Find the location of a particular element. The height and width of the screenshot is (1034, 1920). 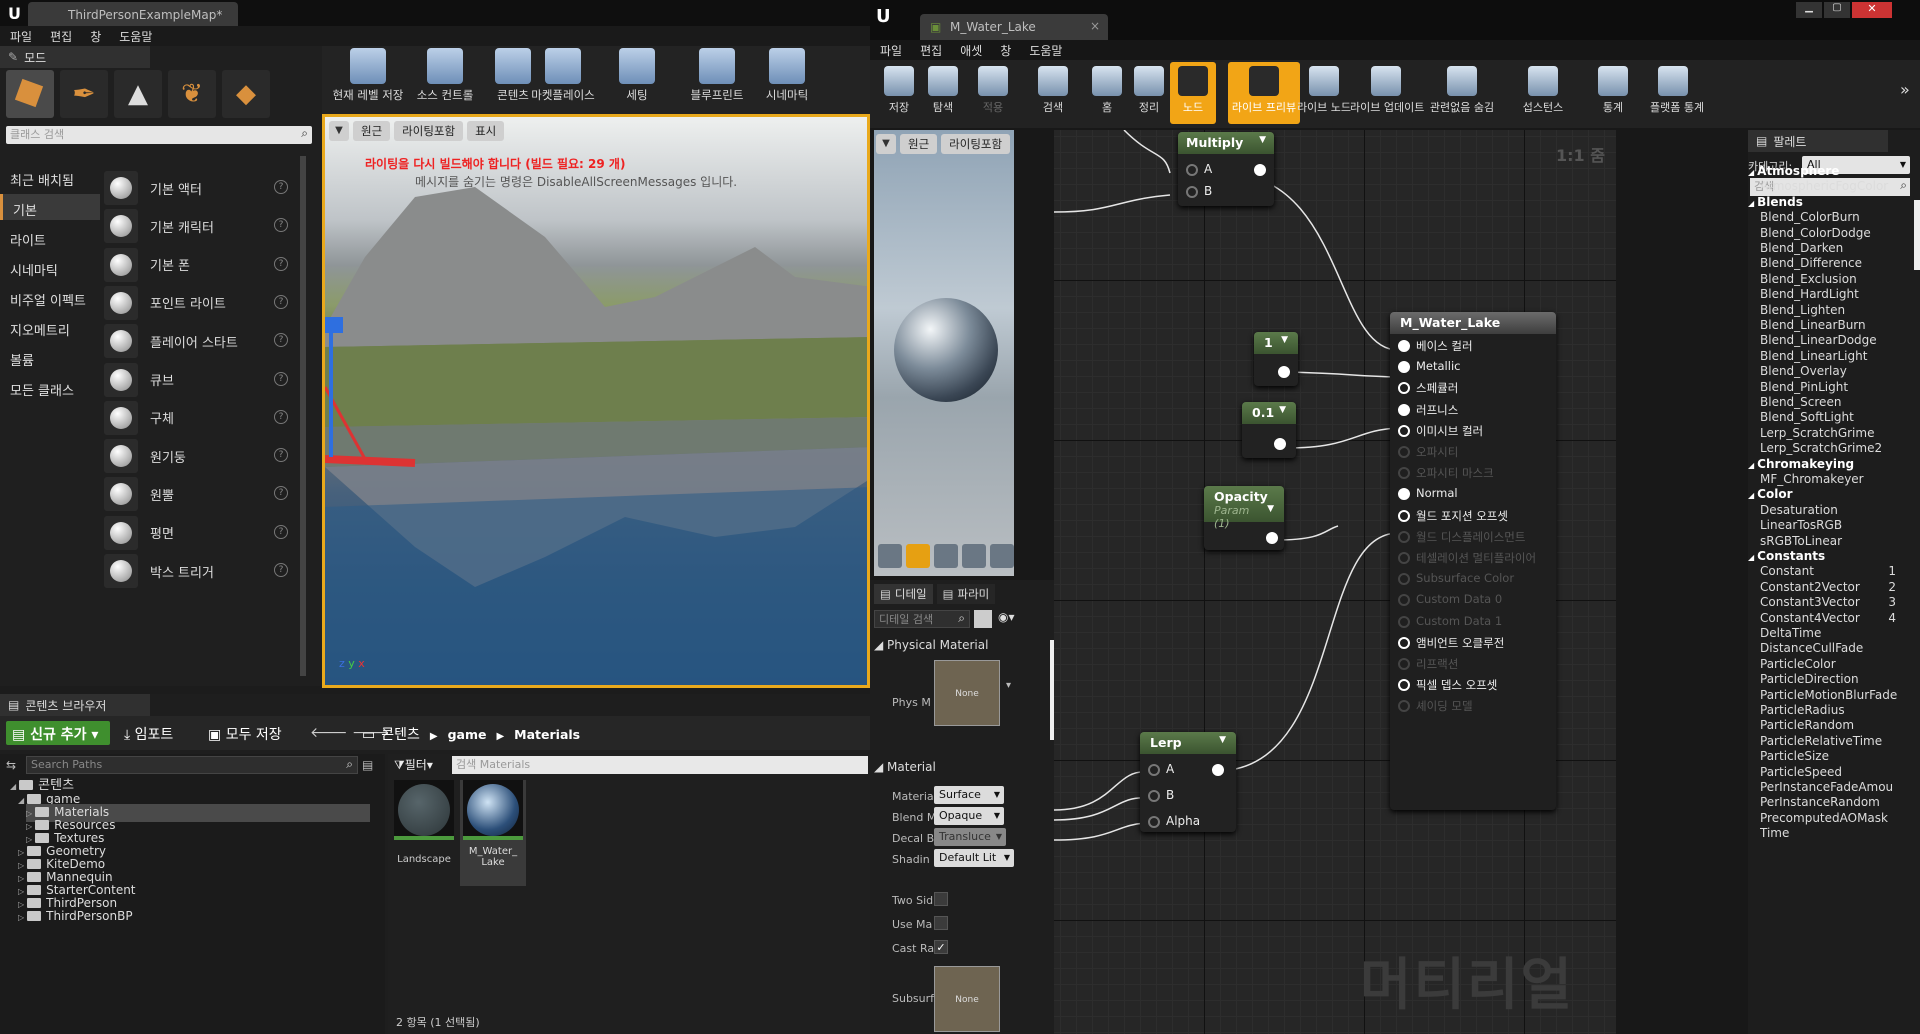

custom-shape-icon is located at coordinates (1002, 556).